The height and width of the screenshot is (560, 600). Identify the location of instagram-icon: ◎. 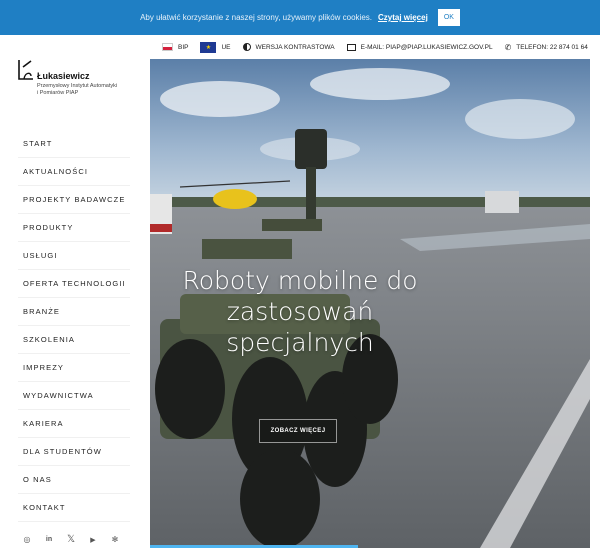
(27, 539).